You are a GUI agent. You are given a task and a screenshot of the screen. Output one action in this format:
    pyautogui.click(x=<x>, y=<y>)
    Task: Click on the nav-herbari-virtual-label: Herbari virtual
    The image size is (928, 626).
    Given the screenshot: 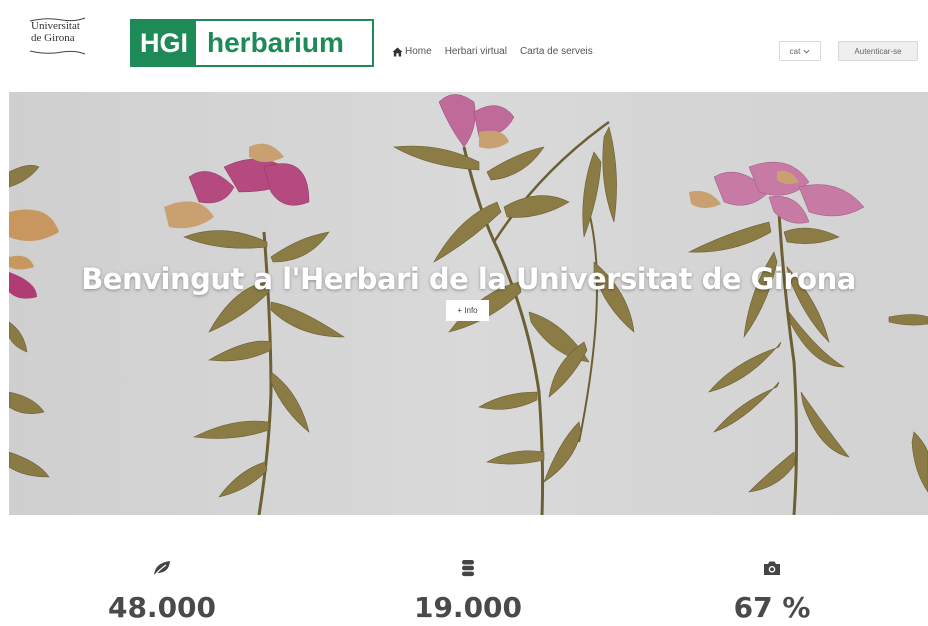 What is the action you would take?
    pyautogui.click(x=475, y=51)
    